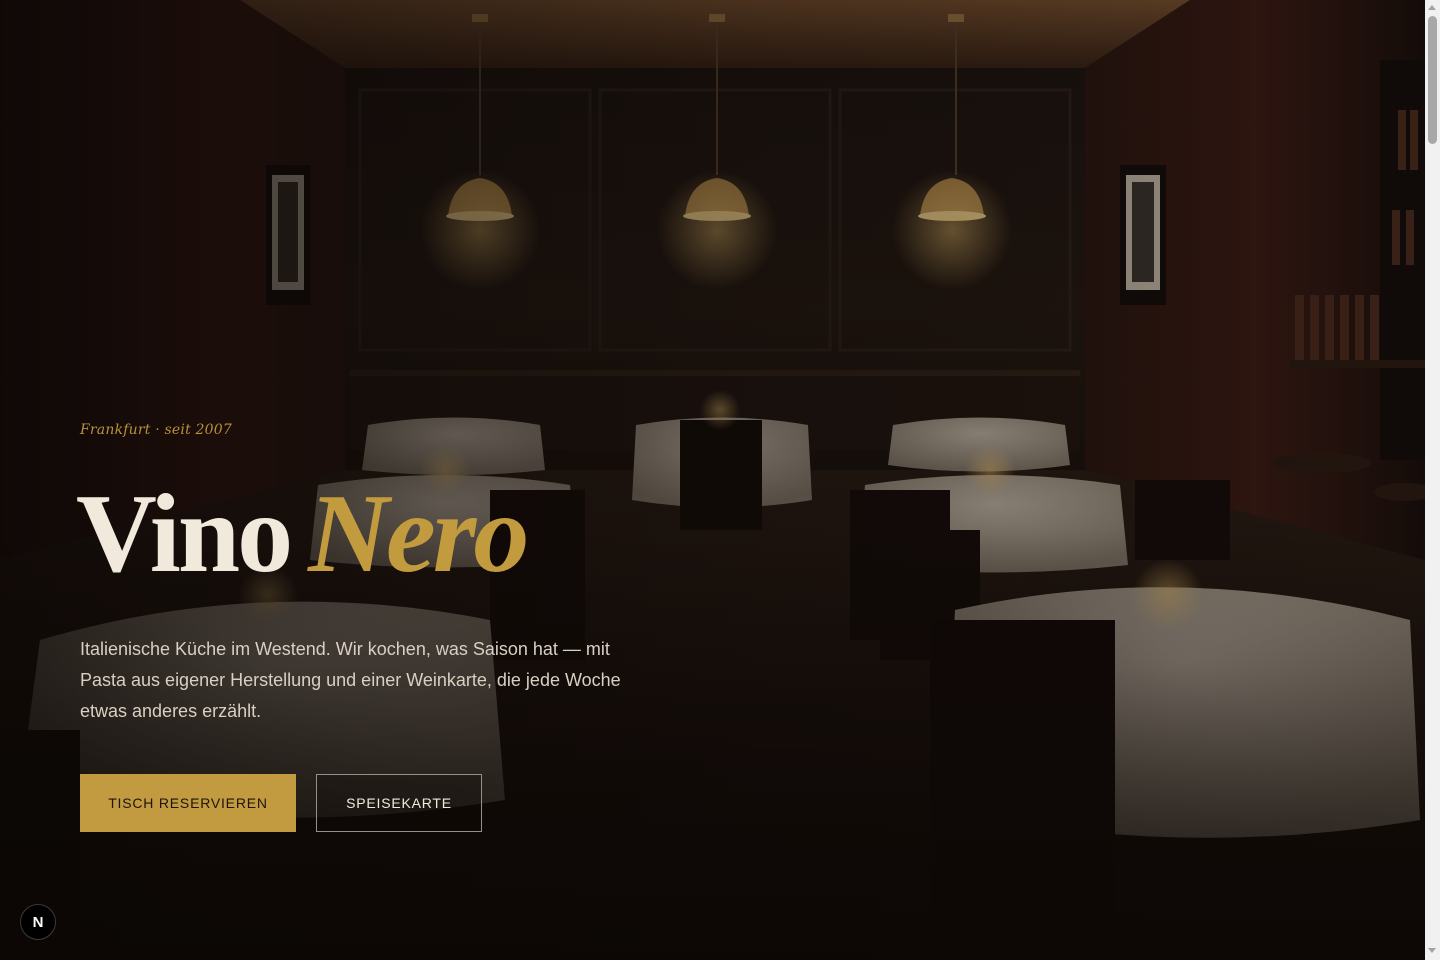 This screenshot has height=960, width=1440. I want to click on arrow-down-icon, so click(1432, 950).